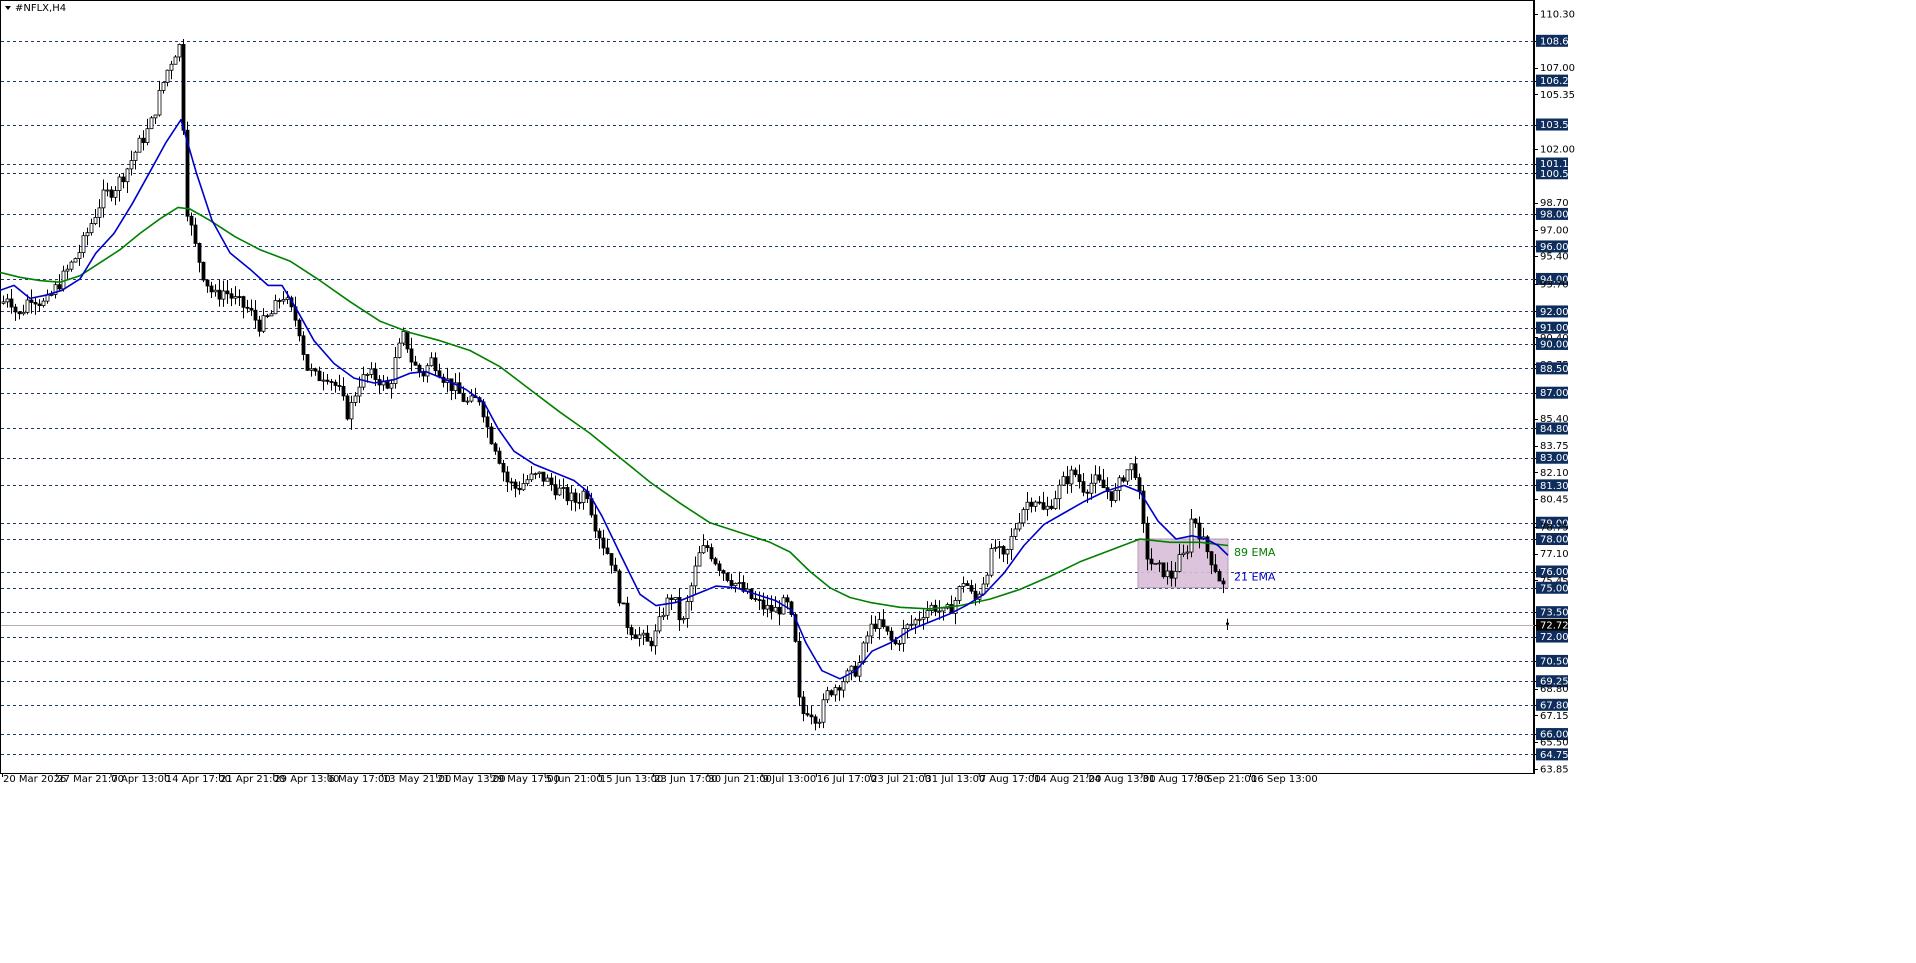 Image resolution: width=1916 pixels, height=963 pixels. What do you see at coordinates (1554, 588) in the screenshot?
I see `price-tick-label: 75.00` at bounding box center [1554, 588].